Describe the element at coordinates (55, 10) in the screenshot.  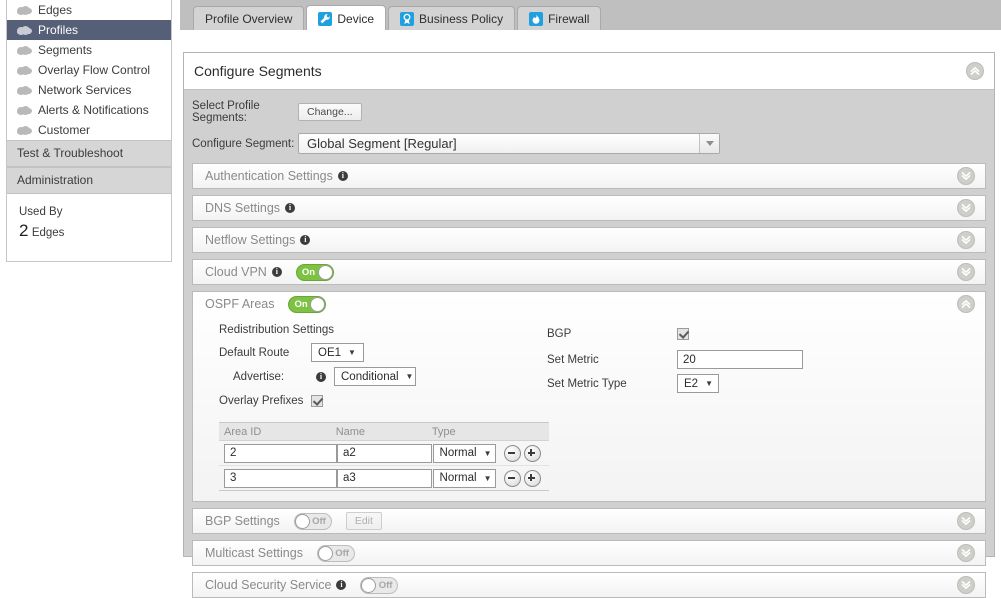
I see `sidebar-item-label: Edges` at that location.